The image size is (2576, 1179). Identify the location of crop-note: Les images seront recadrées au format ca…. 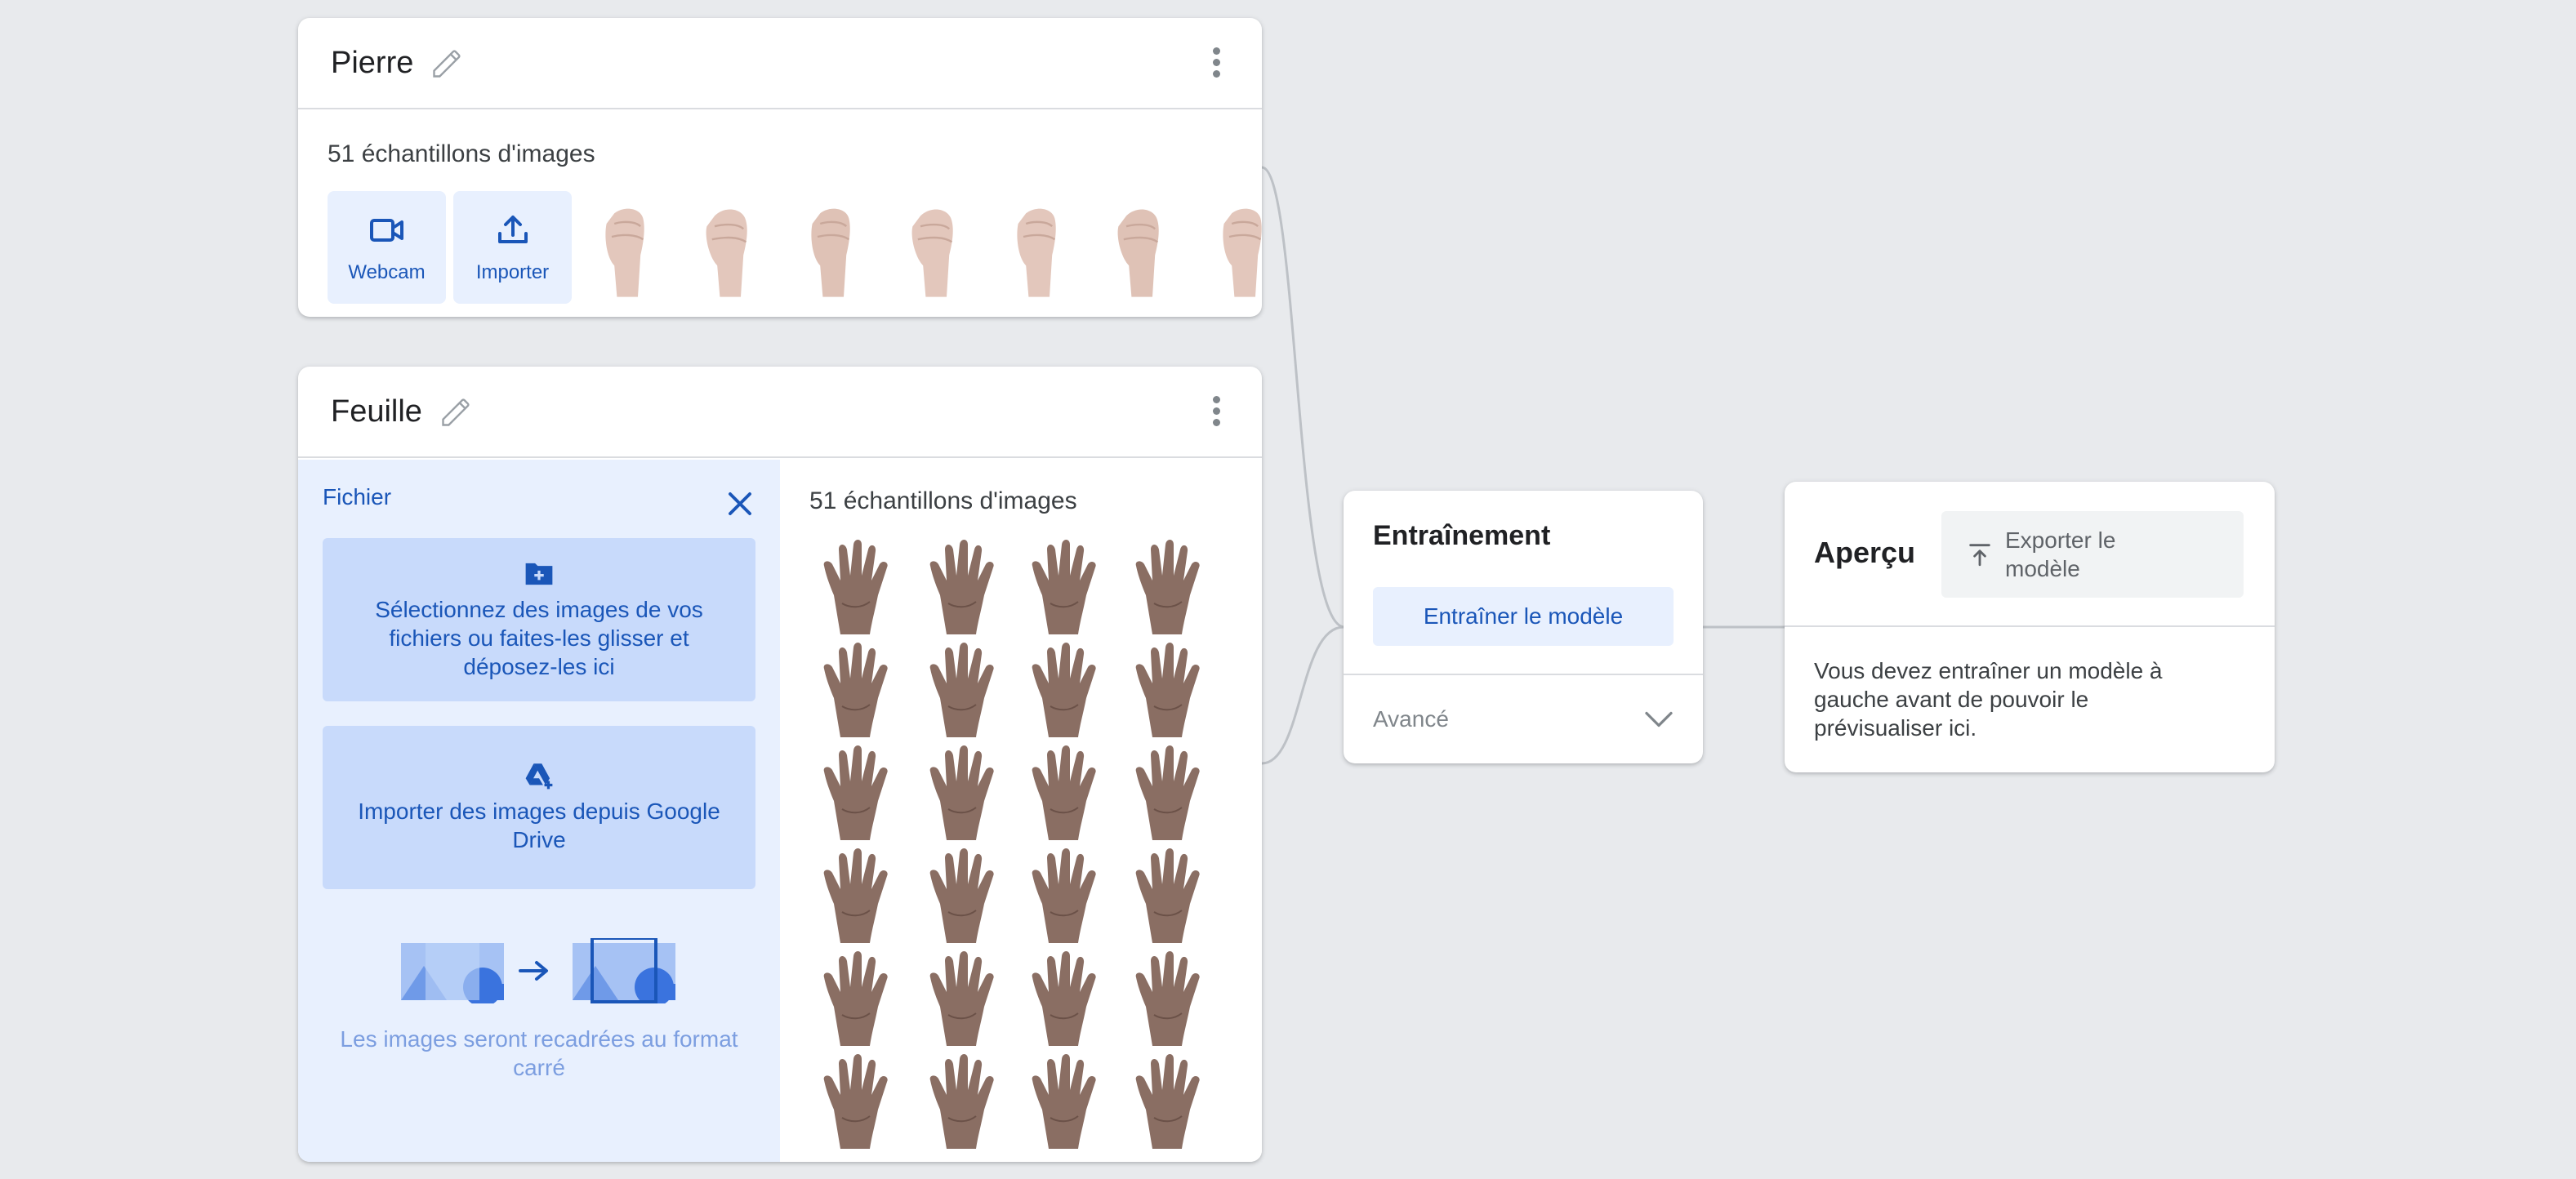
(539, 1053).